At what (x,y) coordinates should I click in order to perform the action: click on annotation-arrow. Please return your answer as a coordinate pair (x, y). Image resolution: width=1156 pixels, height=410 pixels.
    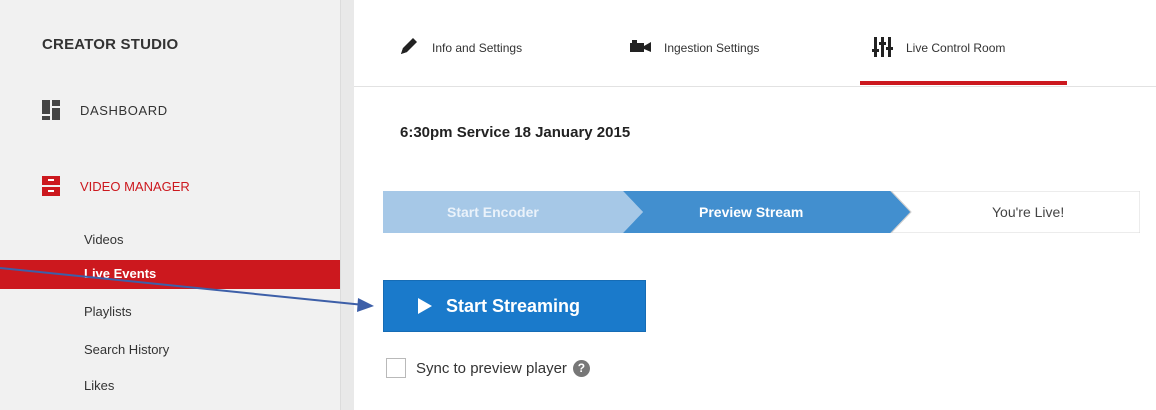
    Looking at the image, I should click on (187, 289).